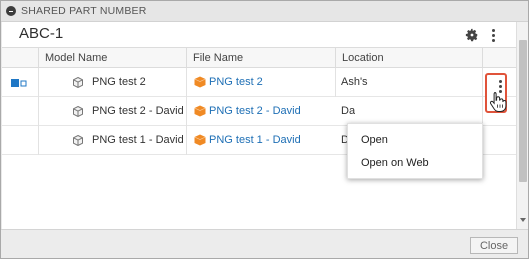 This screenshot has height=259, width=529. What do you see at coordinates (523, 220) in the screenshot?
I see `scroll-down-arrow-icon` at bounding box center [523, 220].